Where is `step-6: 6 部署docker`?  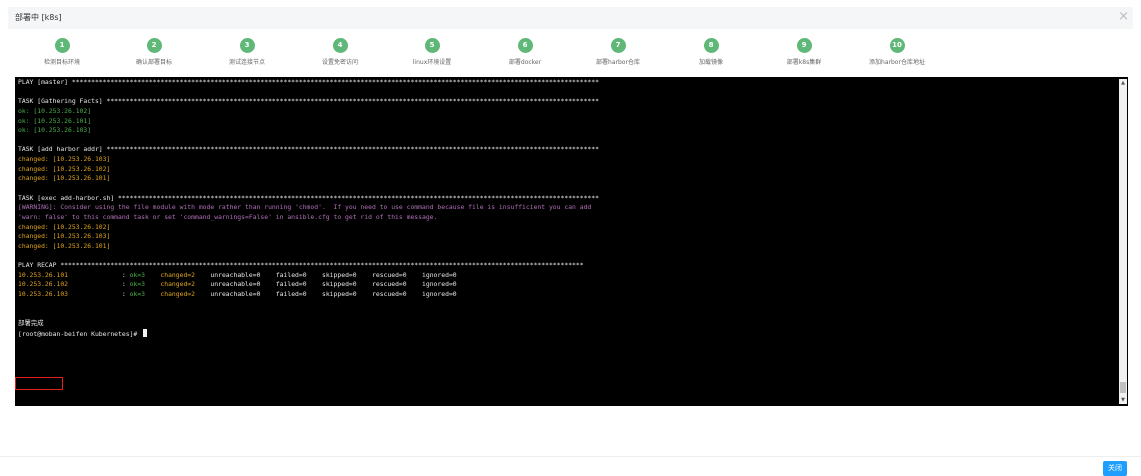 step-6: 6 部署docker is located at coordinates (525, 52).